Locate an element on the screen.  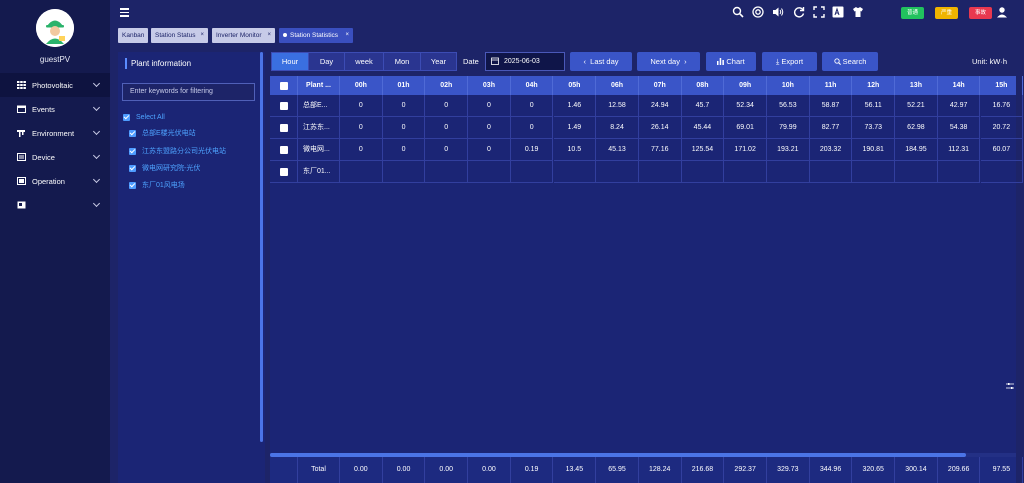
column-header: 03h is located at coordinates (489, 85).